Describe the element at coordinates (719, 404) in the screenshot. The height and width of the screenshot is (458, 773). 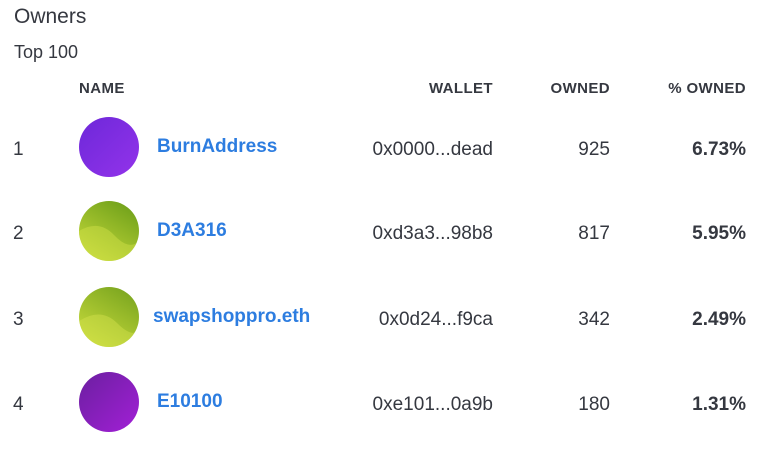
I see `percent-owned: 1.31%` at that location.